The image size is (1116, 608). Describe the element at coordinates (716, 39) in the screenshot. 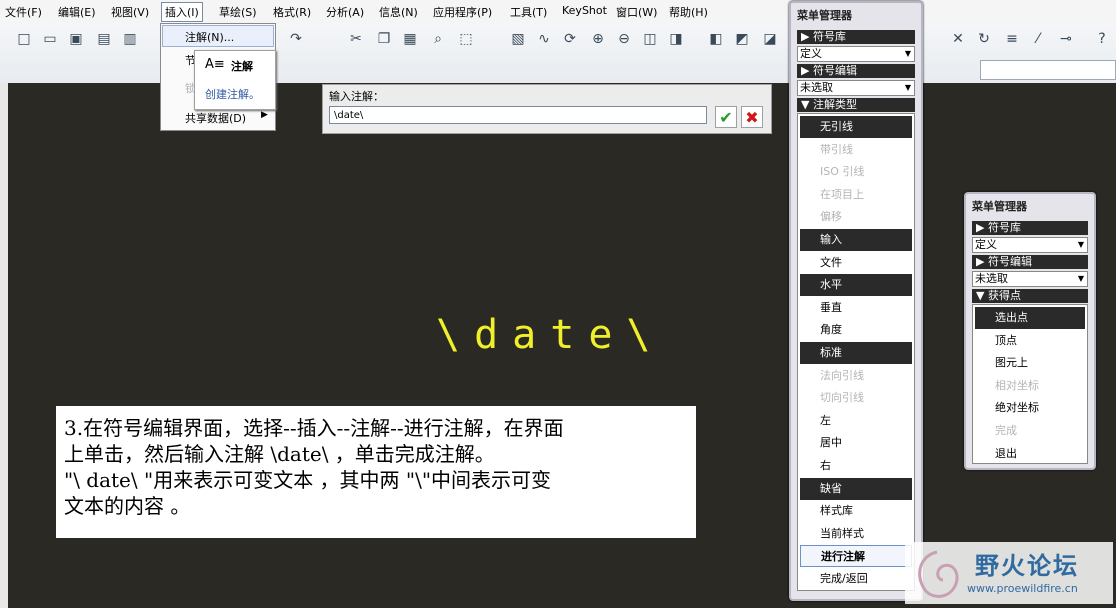

I see `view-shaded-icon: ◧` at that location.